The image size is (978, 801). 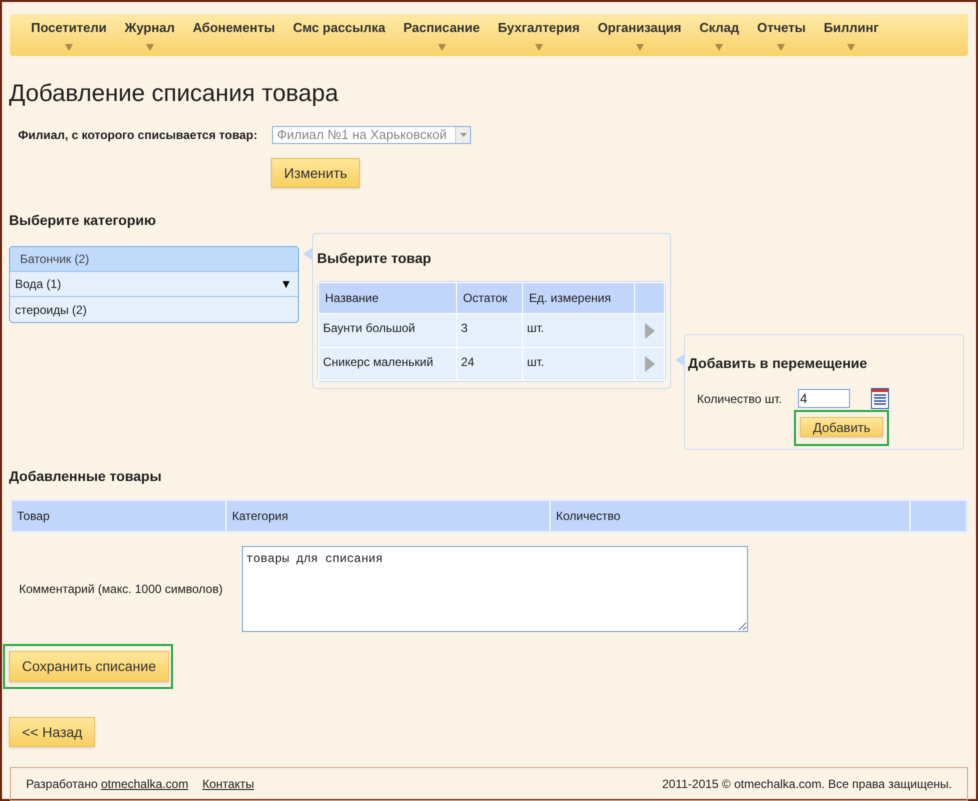 I want to click on menu-item: Журнал, so click(x=150, y=32).